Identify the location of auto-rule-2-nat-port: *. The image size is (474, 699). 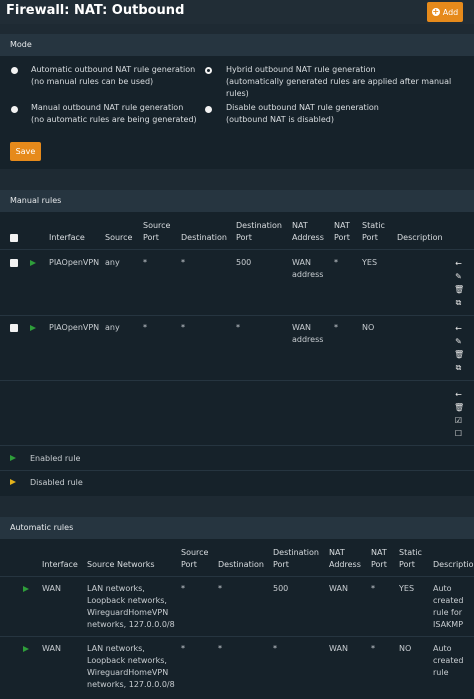
(373, 648).